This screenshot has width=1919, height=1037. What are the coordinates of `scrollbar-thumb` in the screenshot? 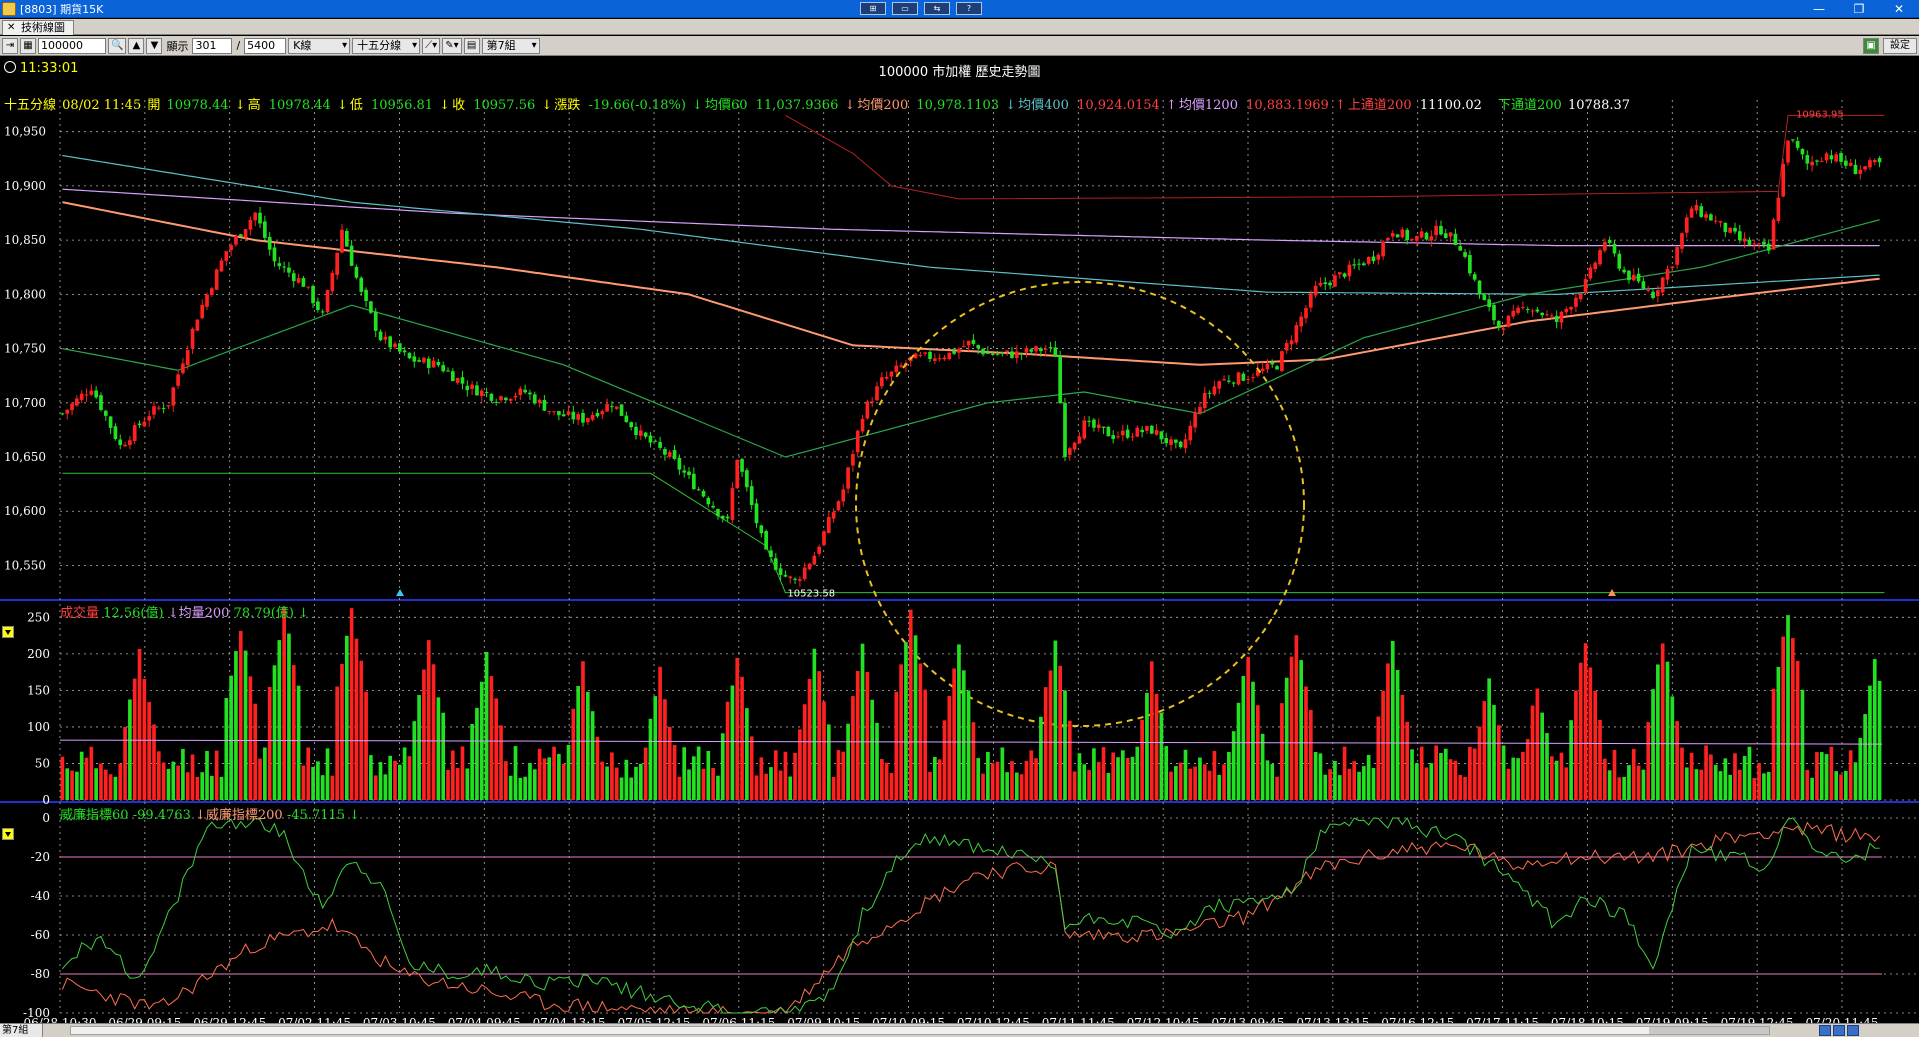 It's located at (1709, 1030).